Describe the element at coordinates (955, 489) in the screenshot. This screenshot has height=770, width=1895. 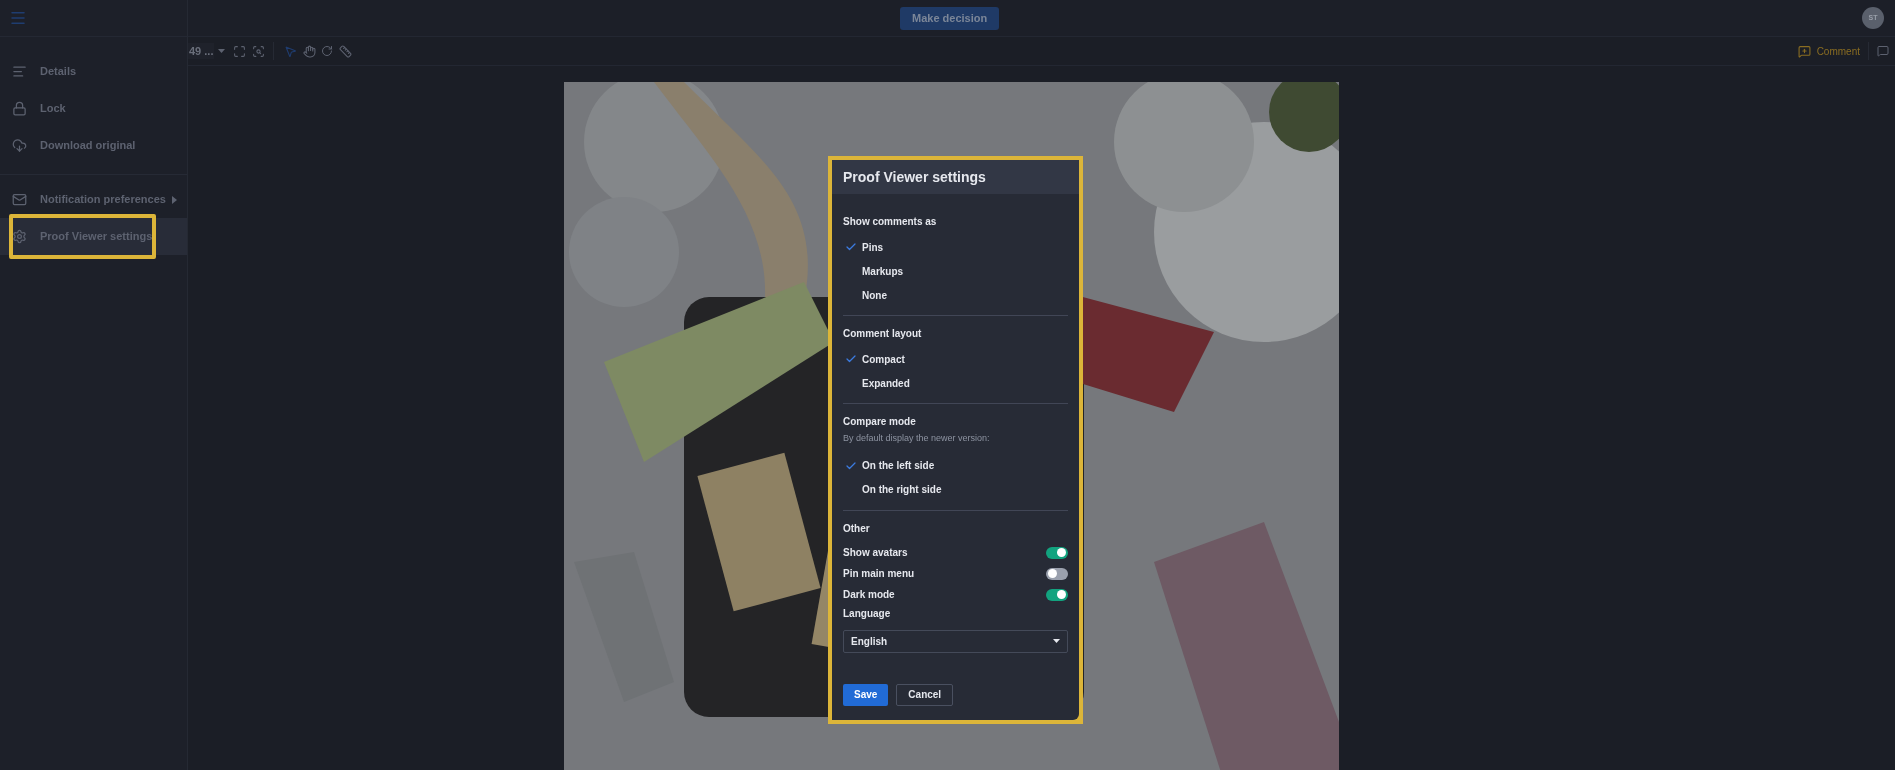
I see `option-item: On the right side` at that location.